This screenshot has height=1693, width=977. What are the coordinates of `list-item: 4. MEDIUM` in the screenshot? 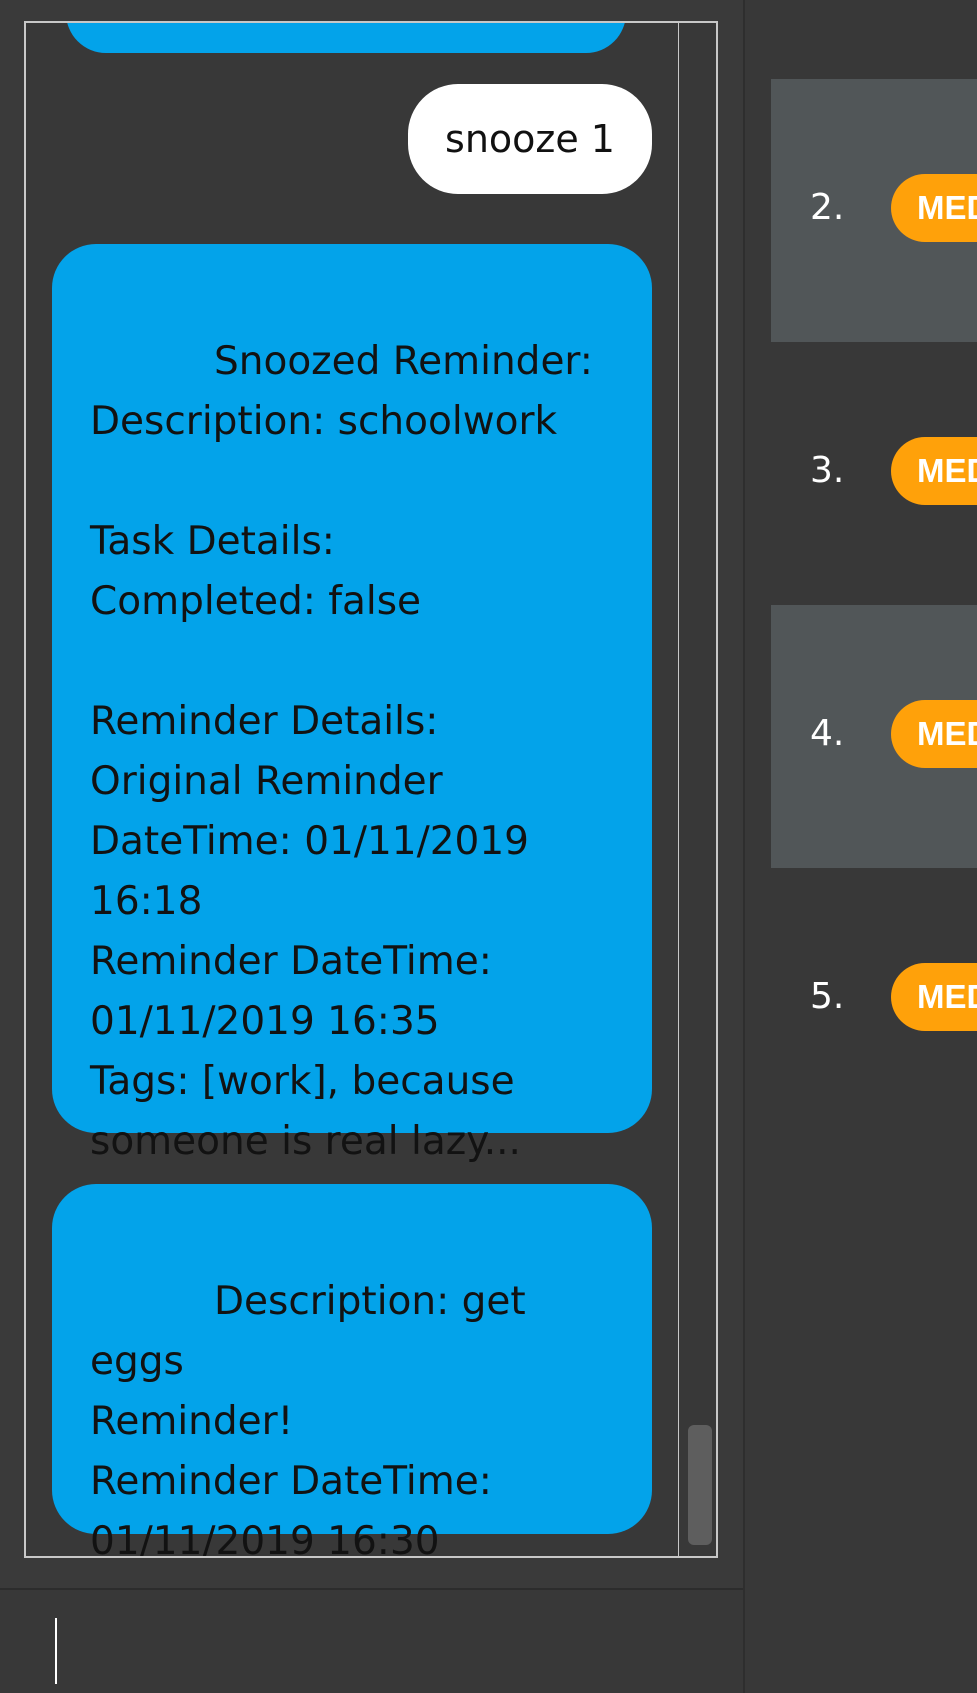 It's located at (874, 736).